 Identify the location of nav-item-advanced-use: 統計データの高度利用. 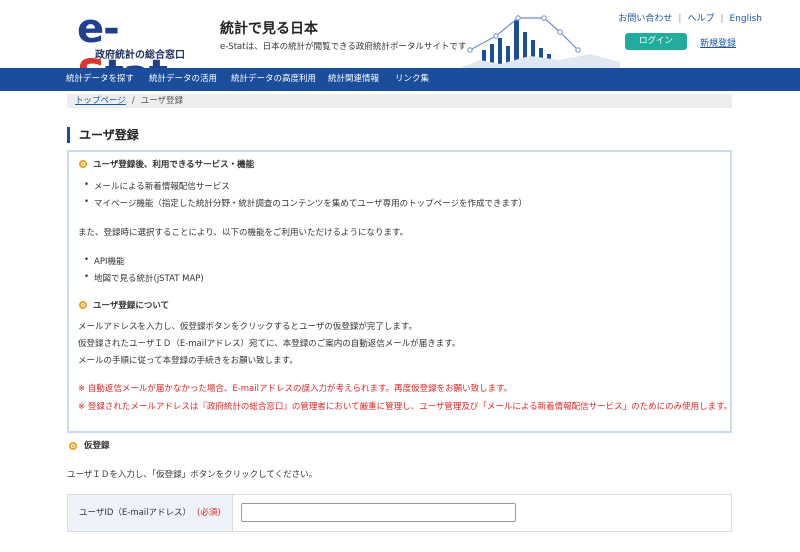
(273, 79).